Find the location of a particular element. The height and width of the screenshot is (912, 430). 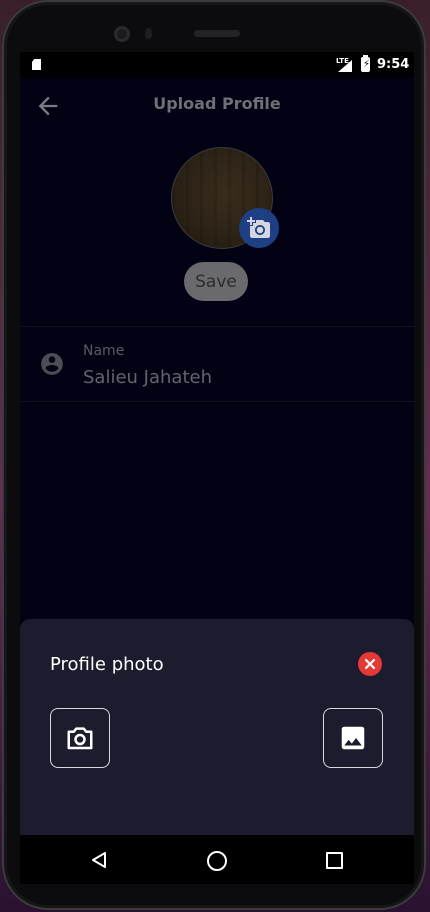

app-bar: Upload Profile is located at coordinates (217, 105).